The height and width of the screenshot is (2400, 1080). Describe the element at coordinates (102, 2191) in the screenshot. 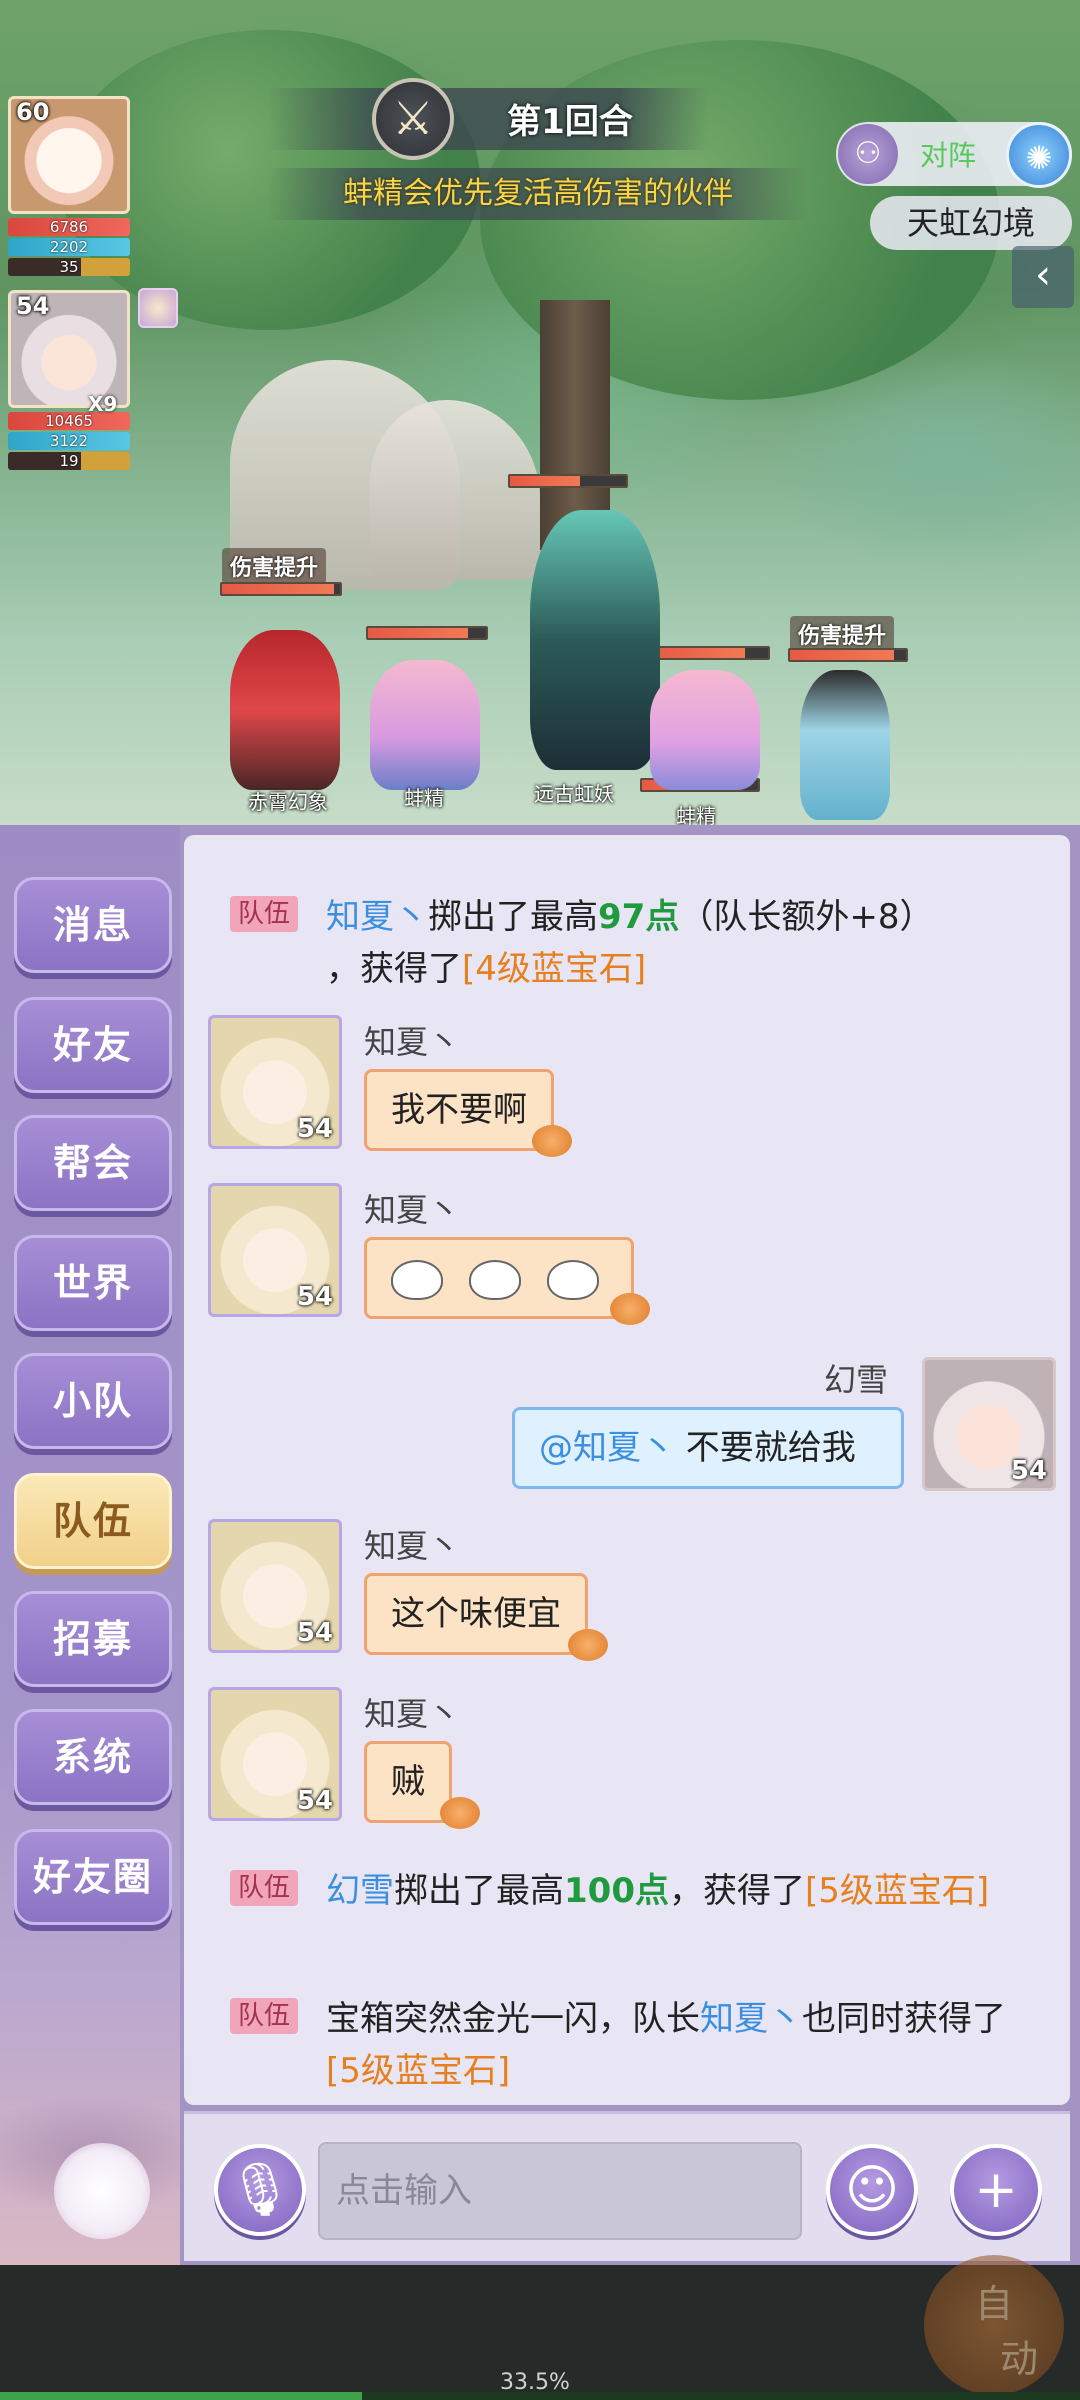

I see `moon-decoration` at that location.